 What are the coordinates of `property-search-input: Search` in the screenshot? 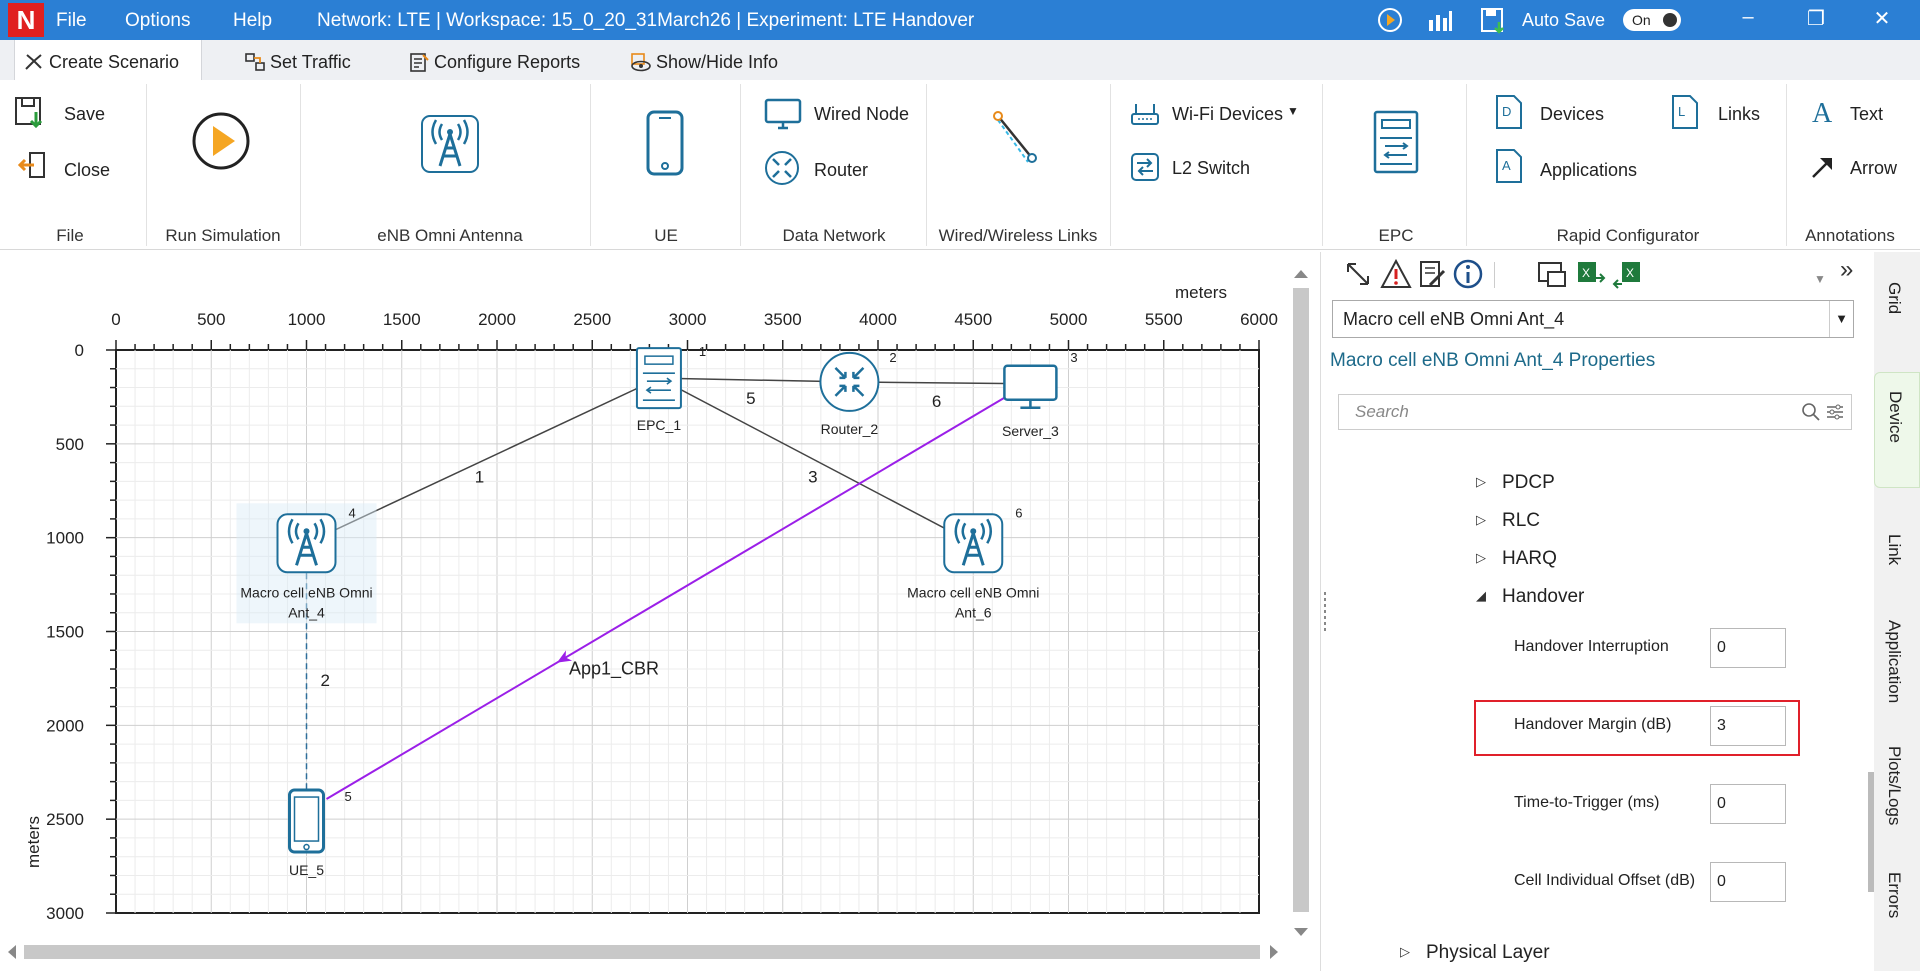 It's located at (1595, 412).